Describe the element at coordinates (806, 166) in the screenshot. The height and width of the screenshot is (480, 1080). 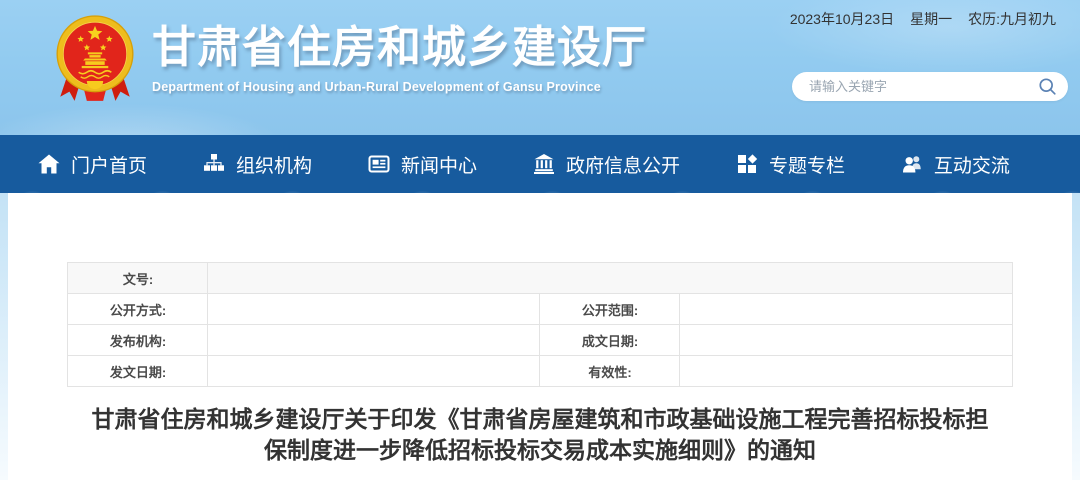
I see `nav-item-label: 专题专栏` at that location.